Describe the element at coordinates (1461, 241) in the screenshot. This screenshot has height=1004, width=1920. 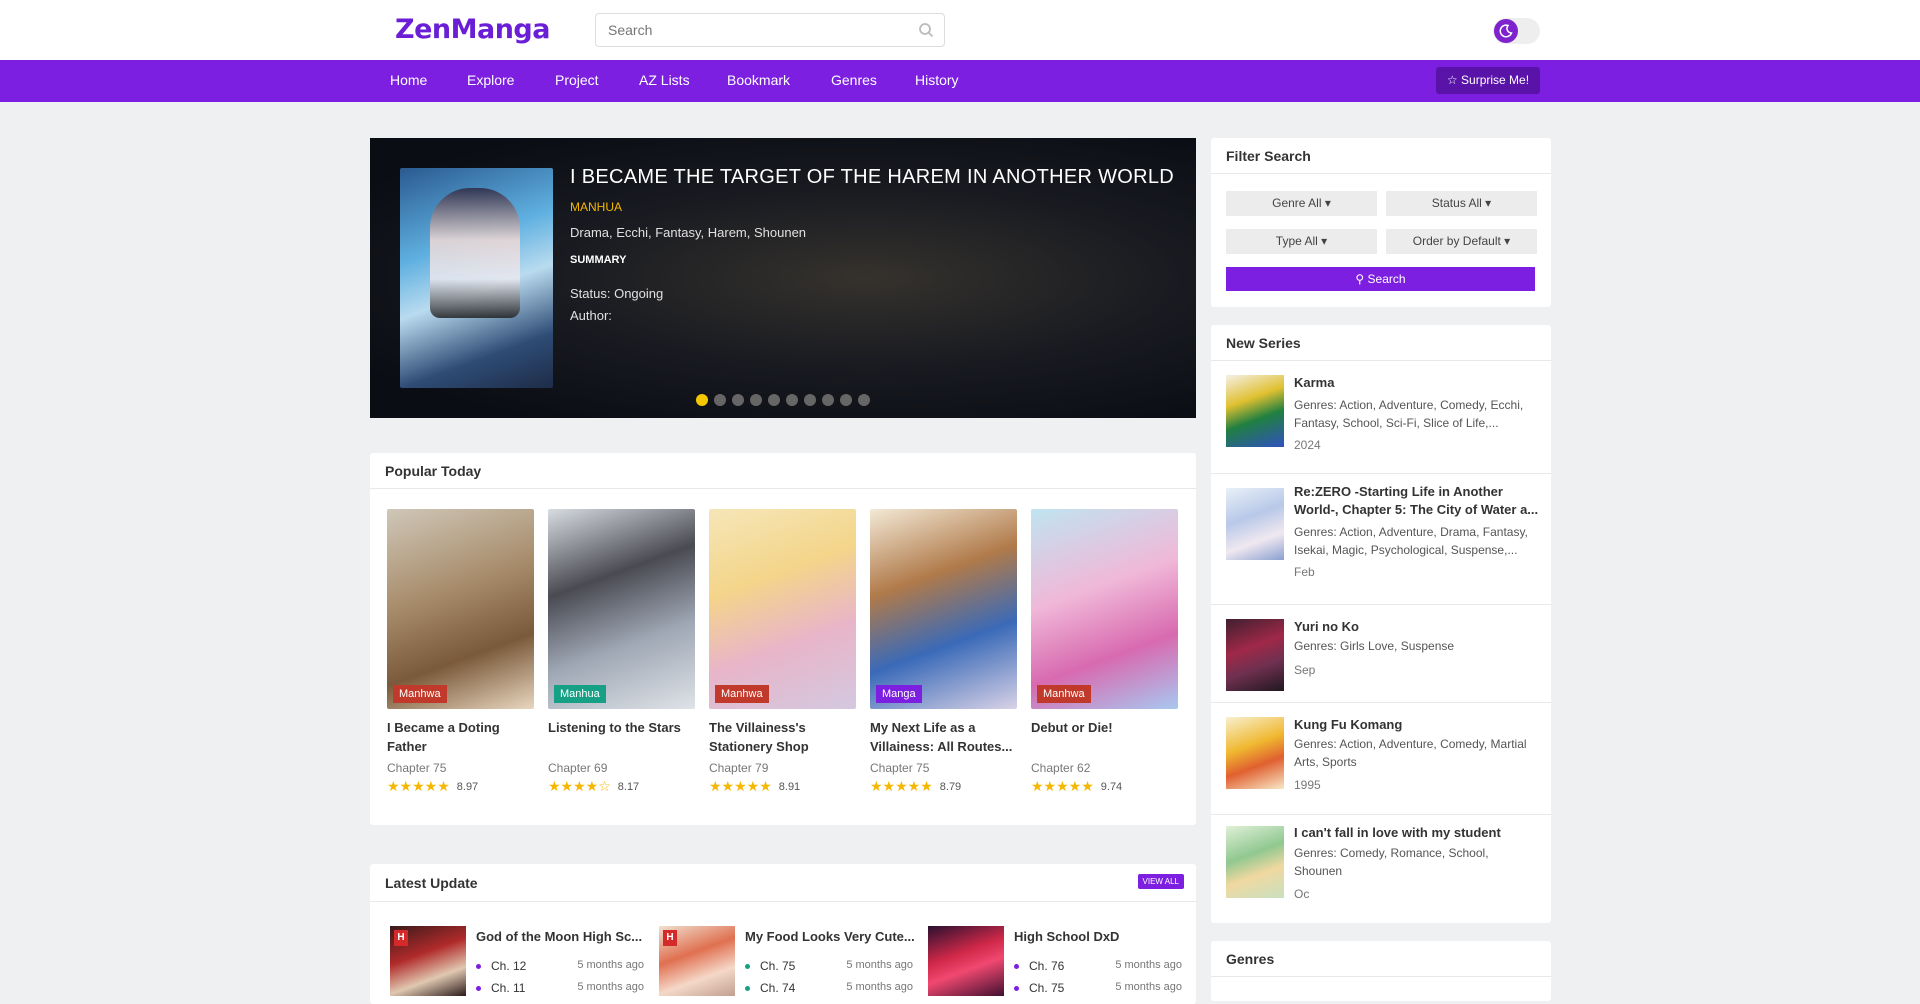
I see `order-filter-dropdown: Order by Default ▾` at that location.